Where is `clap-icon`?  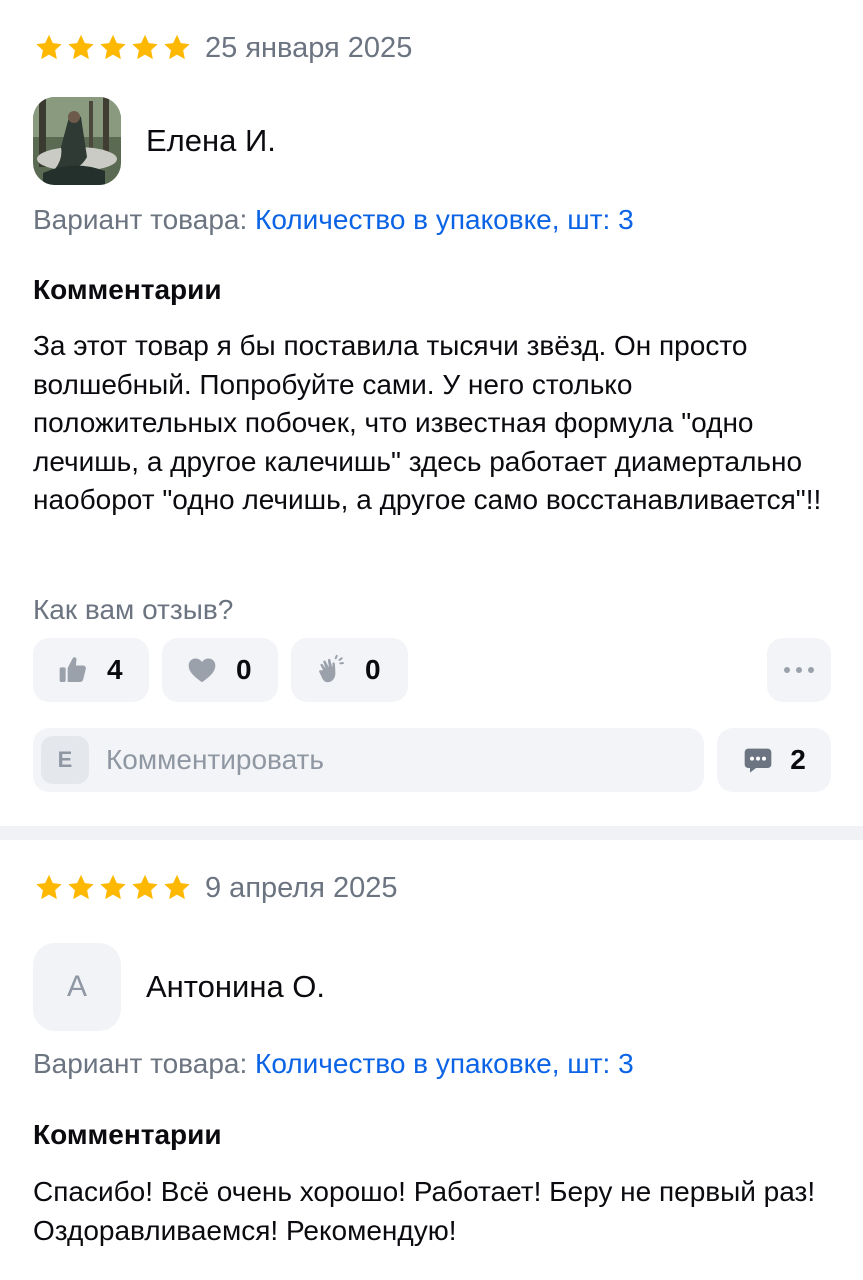
clap-icon is located at coordinates (331, 668).